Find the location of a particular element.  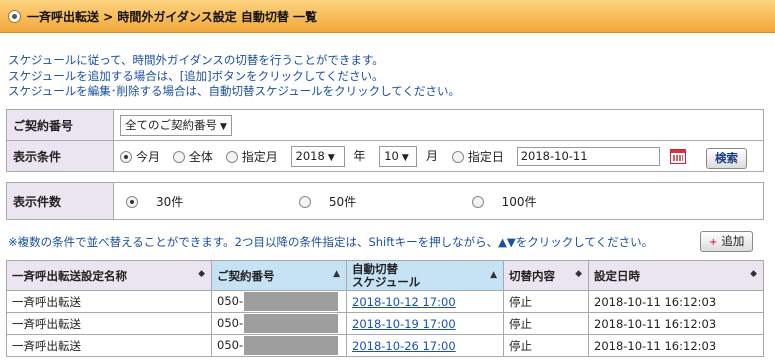

schedule-link: 2018-10-19 17:00 is located at coordinates (404, 324).